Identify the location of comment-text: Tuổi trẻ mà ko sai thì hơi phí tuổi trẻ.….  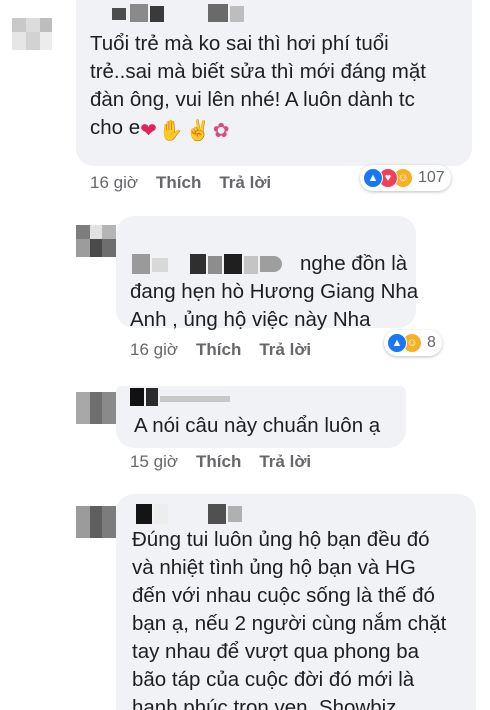
(258, 87).